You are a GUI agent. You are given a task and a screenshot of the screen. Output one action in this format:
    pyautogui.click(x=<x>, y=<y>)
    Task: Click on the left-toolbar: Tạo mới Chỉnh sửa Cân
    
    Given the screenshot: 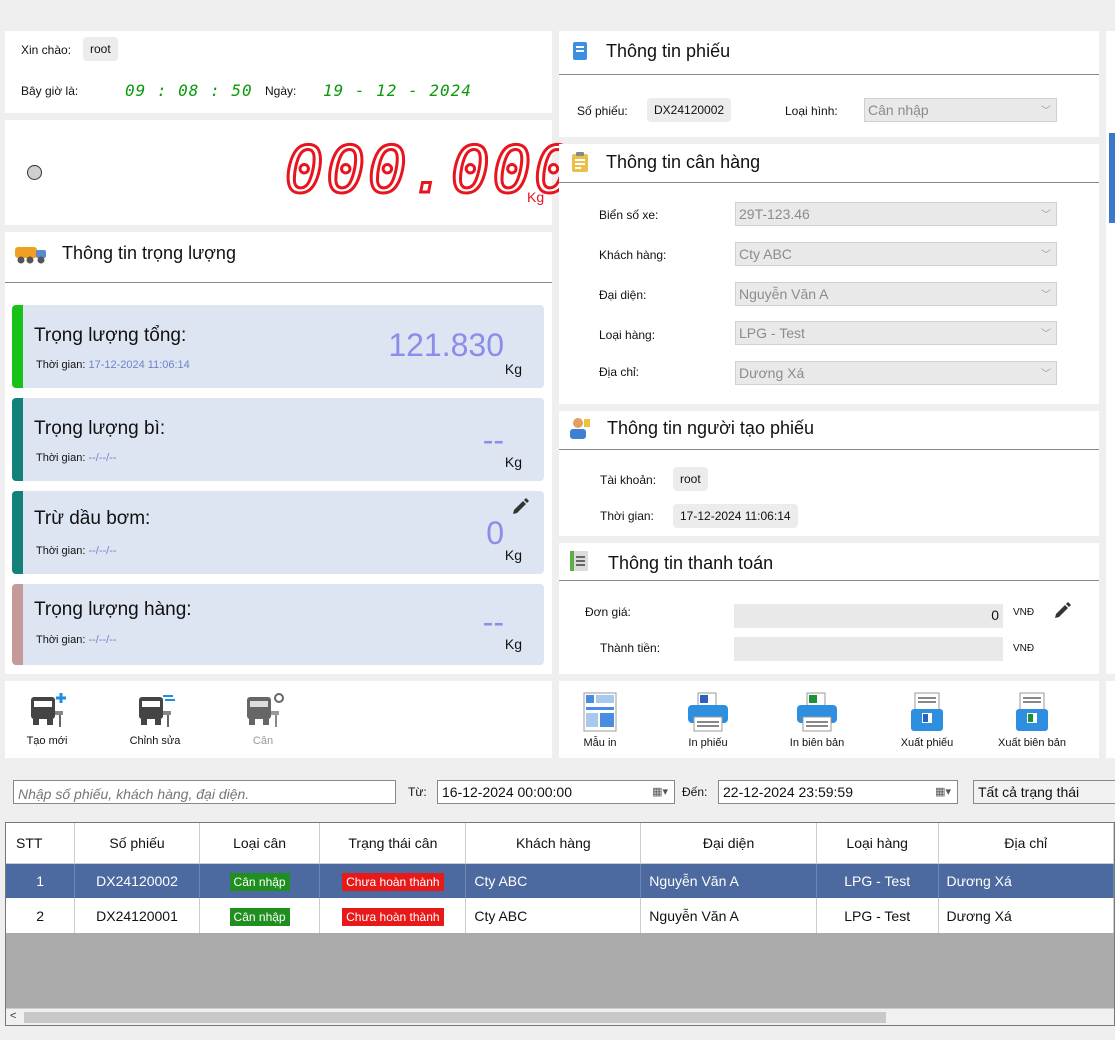 What is the action you would take?
    pyautogui.click(x=278, y=719)
    